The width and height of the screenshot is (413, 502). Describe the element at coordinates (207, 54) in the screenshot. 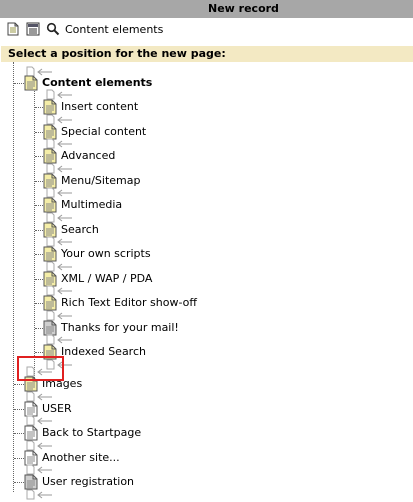

I see `position-header: Select a position for the new page:` at that location.